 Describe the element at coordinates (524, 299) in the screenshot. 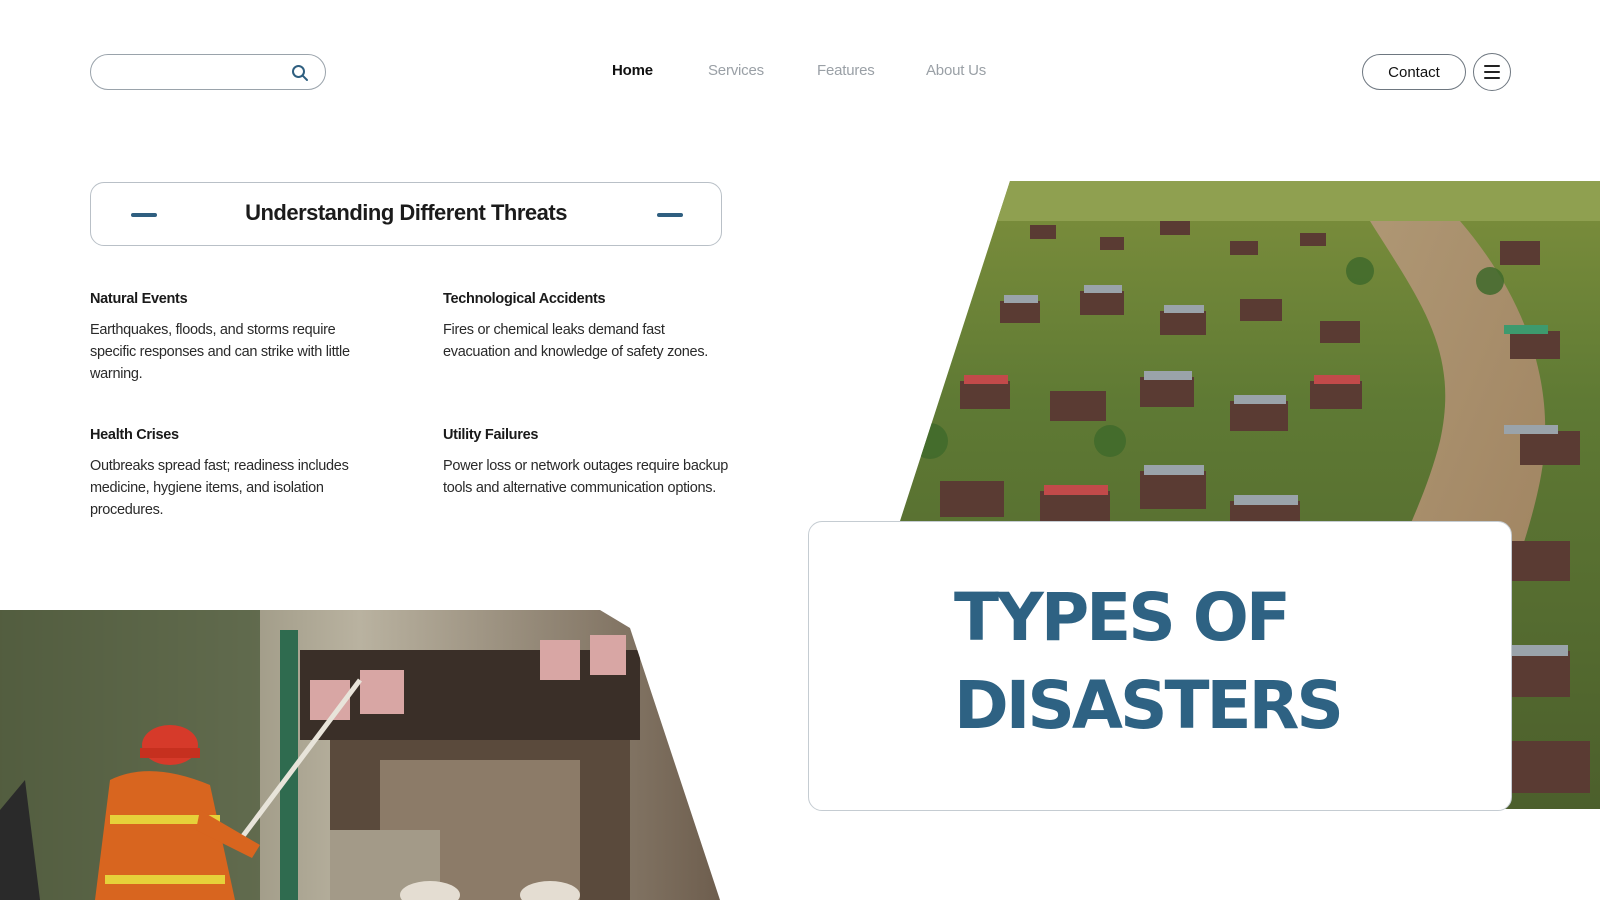

I see `threat-title: Technological Accidents` at that location.